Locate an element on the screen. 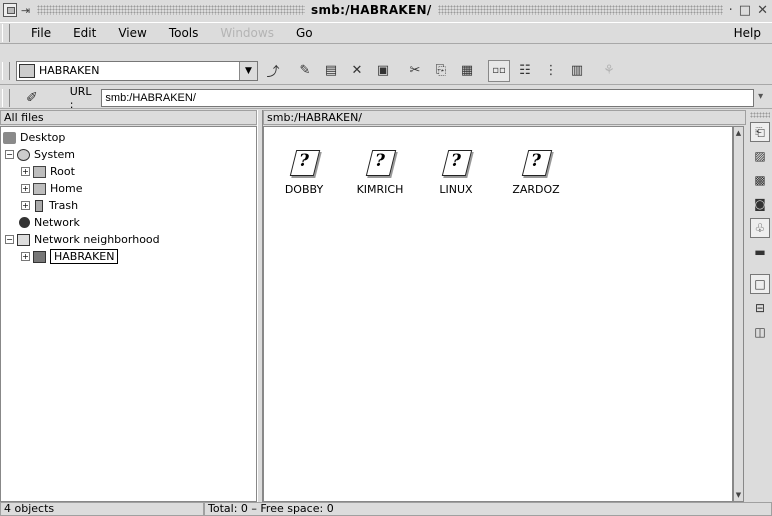 The image size is (772, 516). toolbar-handle is located at coordinates (6, 70).